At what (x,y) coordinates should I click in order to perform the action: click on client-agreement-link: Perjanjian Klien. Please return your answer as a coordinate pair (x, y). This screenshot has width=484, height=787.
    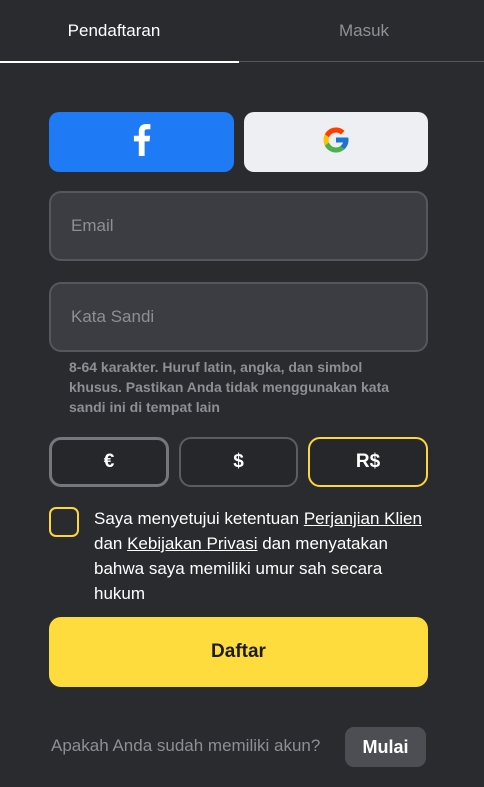
    Looking at the image, I should click on (363, 518).